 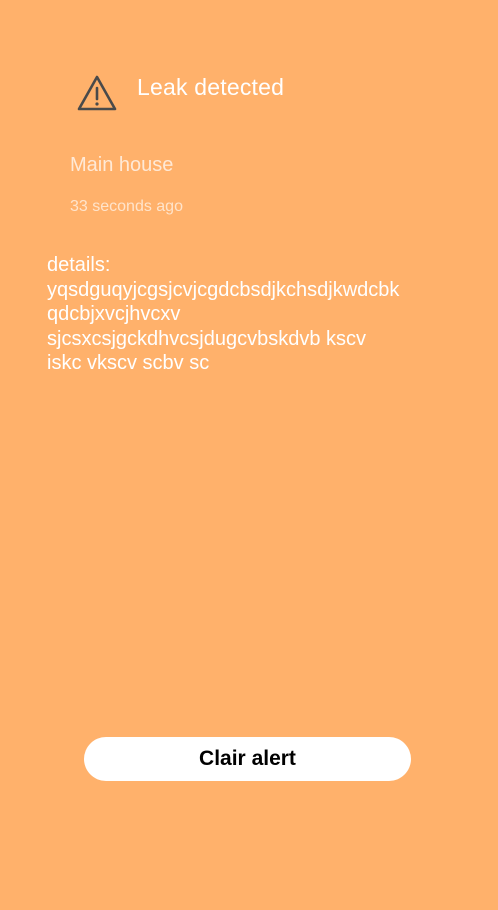 I want to click on details-label: details:, so click(x=79, y=265).